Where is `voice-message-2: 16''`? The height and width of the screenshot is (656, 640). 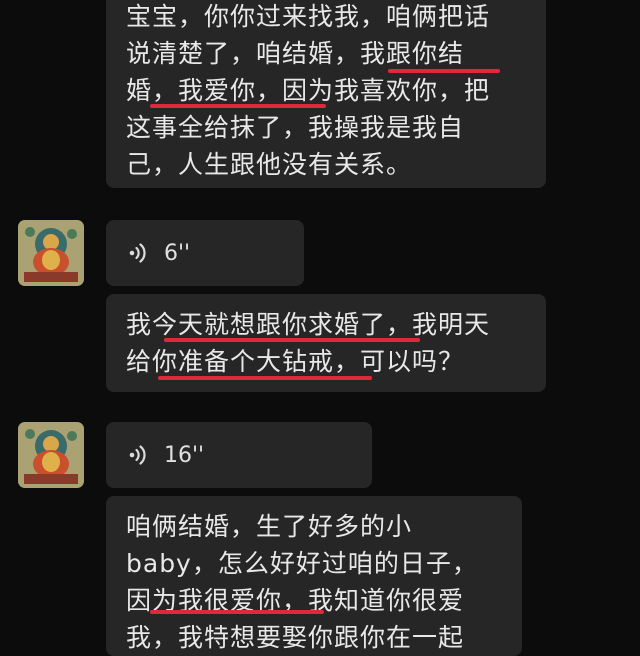
voice-message-2: 16'' is located at coordinates (239, 455).